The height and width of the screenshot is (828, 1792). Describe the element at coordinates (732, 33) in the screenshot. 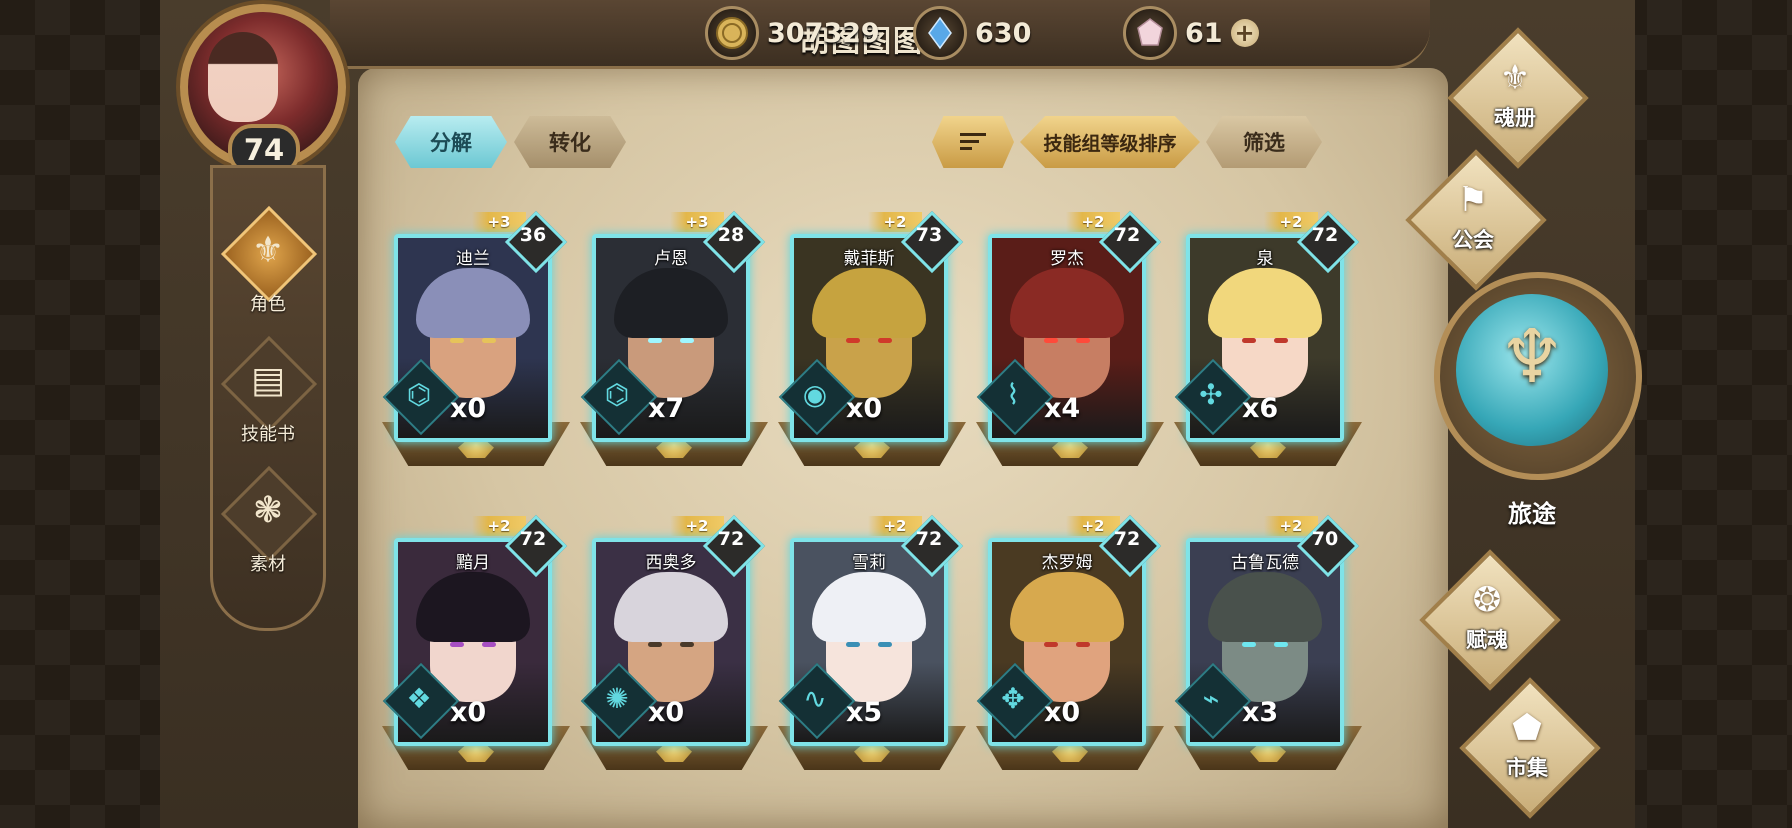

I see `gold-coin-icon` at that location.